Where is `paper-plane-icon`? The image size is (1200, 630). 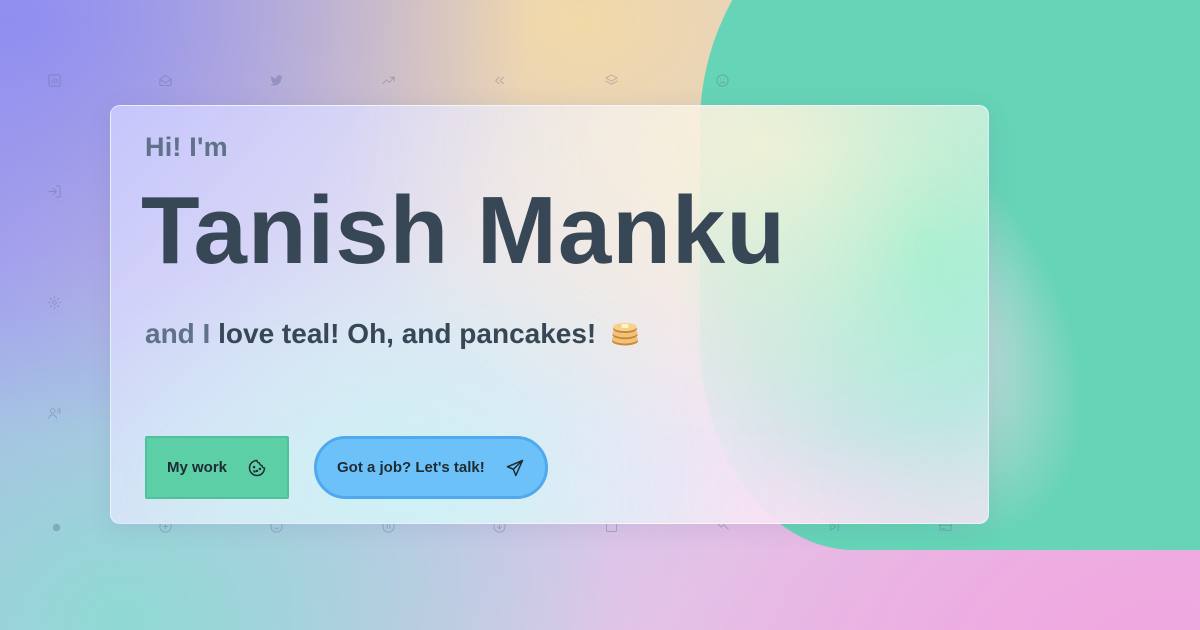 paper-plane-icon is located at coordinates (515, 468).